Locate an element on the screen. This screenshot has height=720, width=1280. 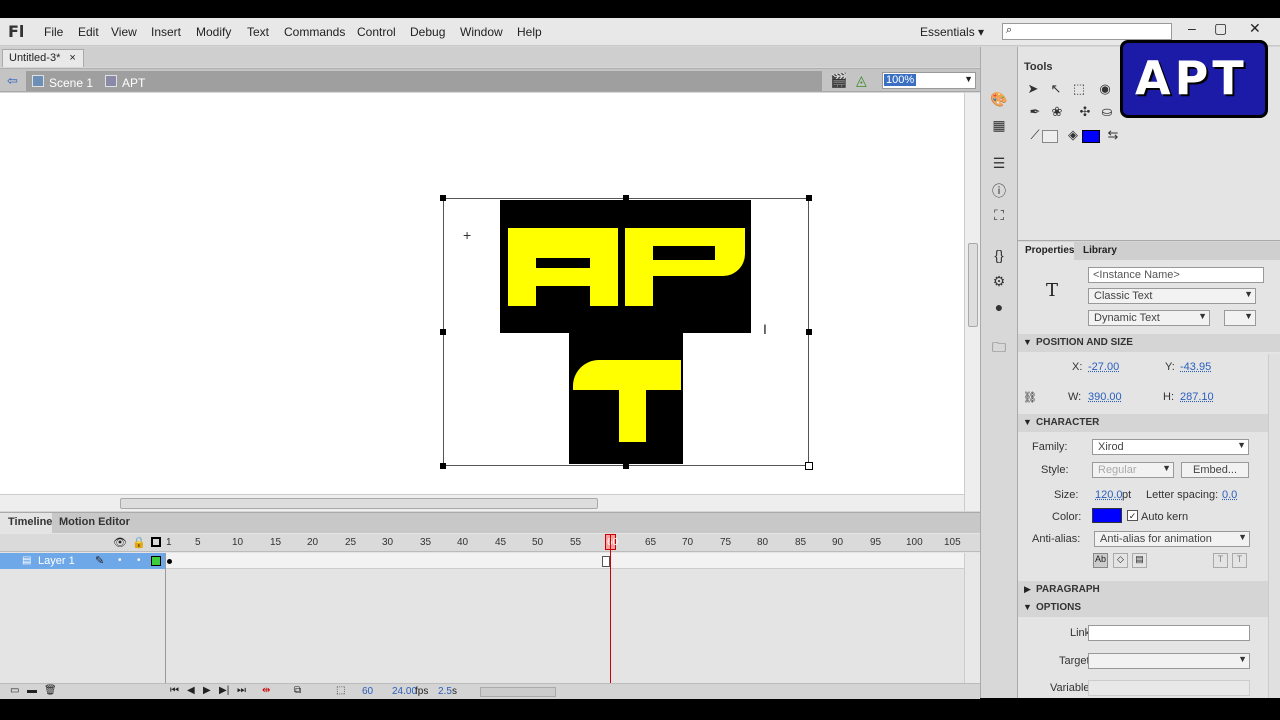
menu-text: Text is located at coordinates (258, 32).